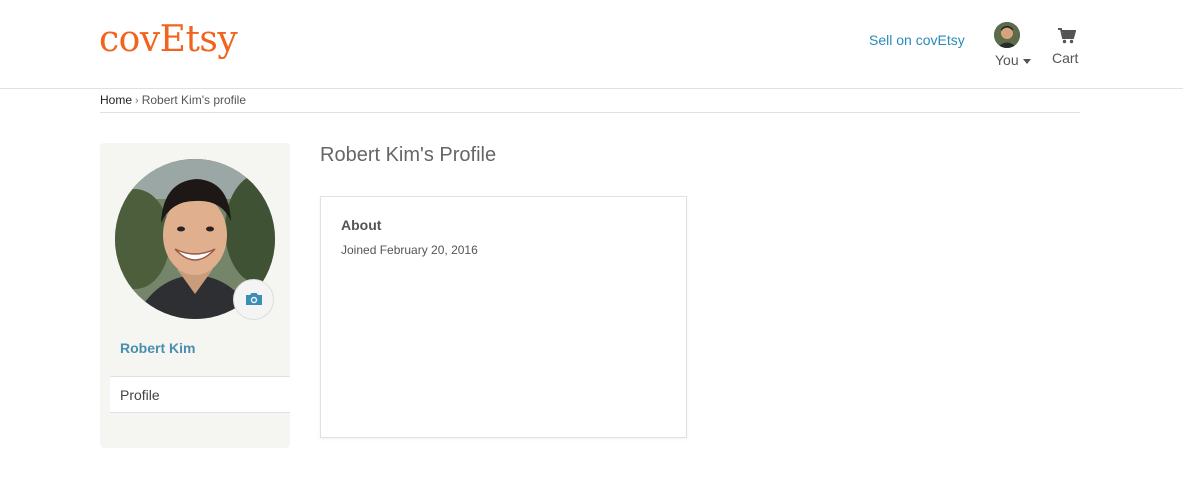 The image size is (1183, 480). Describe the element at coordinates (917, 40) in the screenshot. I see `sell-on-covetsy-link: Sell on covEtsy` at that location.